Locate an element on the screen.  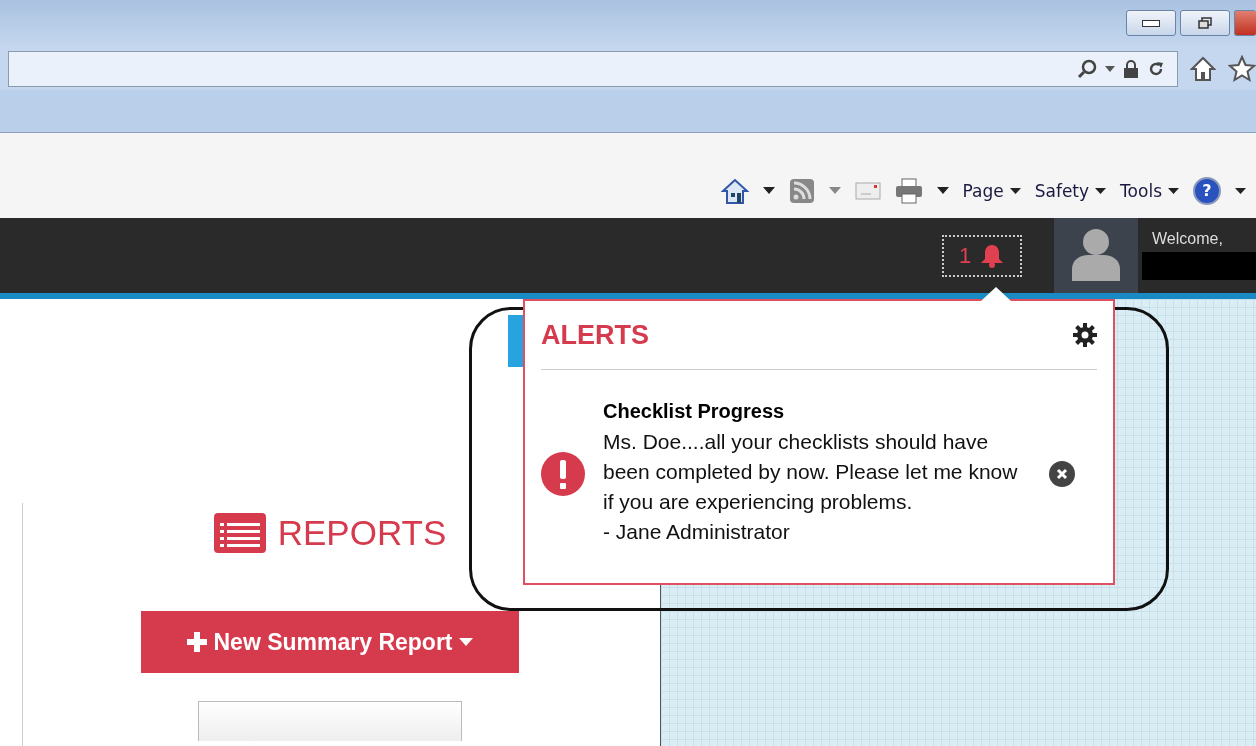
alert-count: 1 is located at coordinates (965, 255).